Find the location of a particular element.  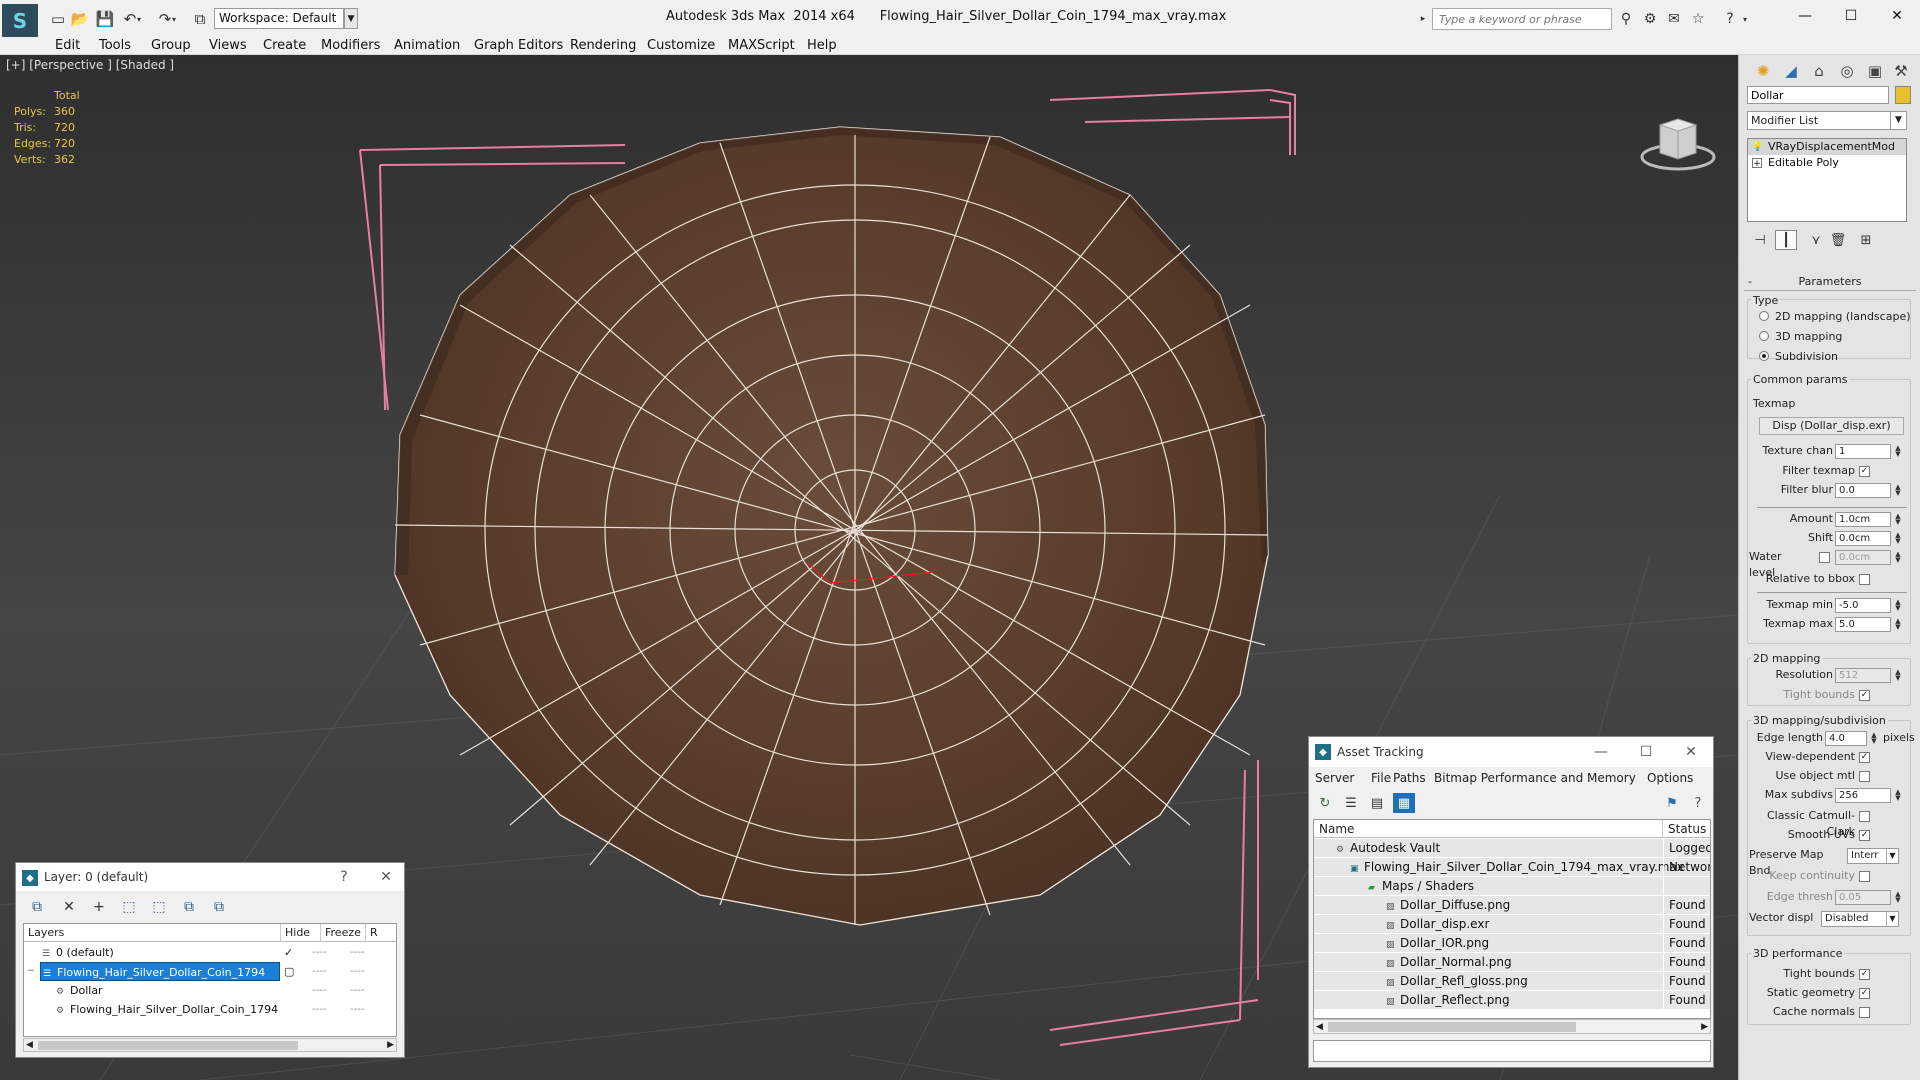

expand-plus-icon: + is located at coordinates (1757, 163).